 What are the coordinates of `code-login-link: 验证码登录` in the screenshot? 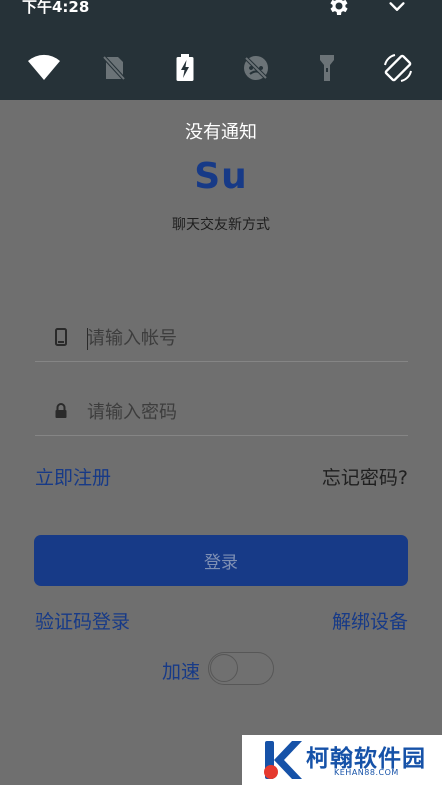 It's located at (82, 620).